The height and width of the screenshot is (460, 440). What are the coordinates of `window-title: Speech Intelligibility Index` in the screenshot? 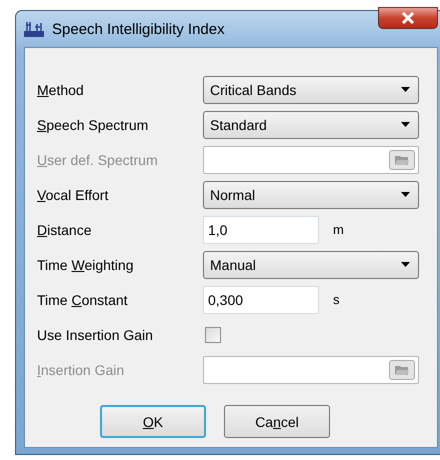 It's located at (138, 29).